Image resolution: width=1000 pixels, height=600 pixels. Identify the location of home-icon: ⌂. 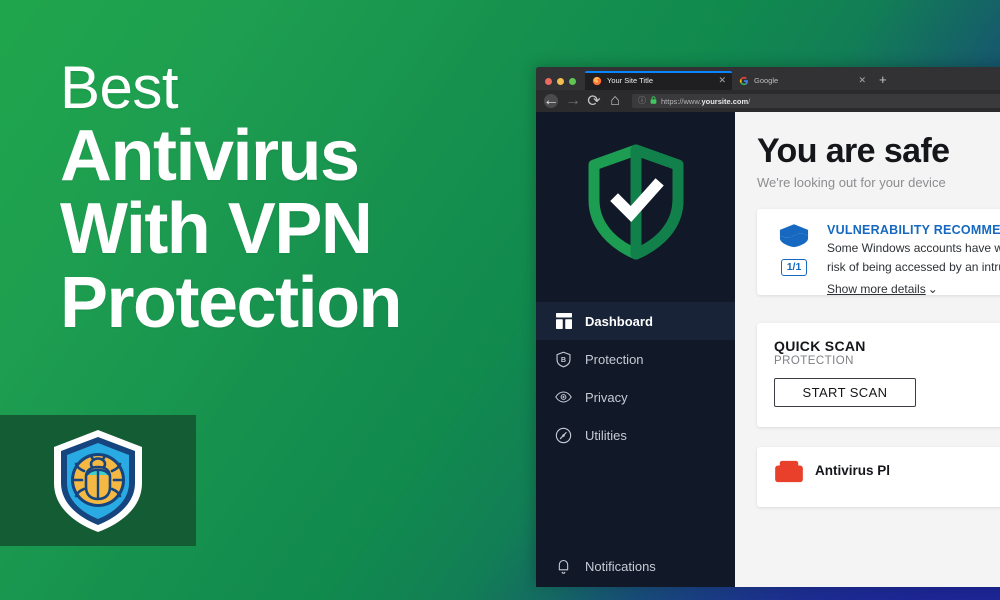
(615, 100).